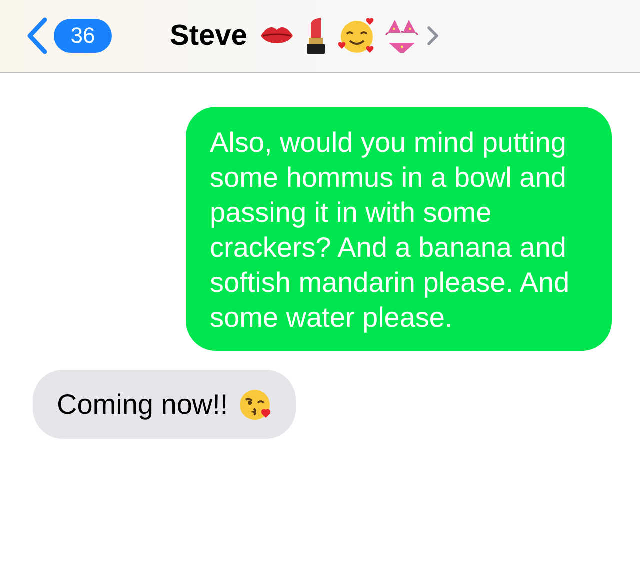  What do you see at coordinates (305, 36) in the screenshot?
I see `contact-name-button: Steve` at bounding box center [305, 36].